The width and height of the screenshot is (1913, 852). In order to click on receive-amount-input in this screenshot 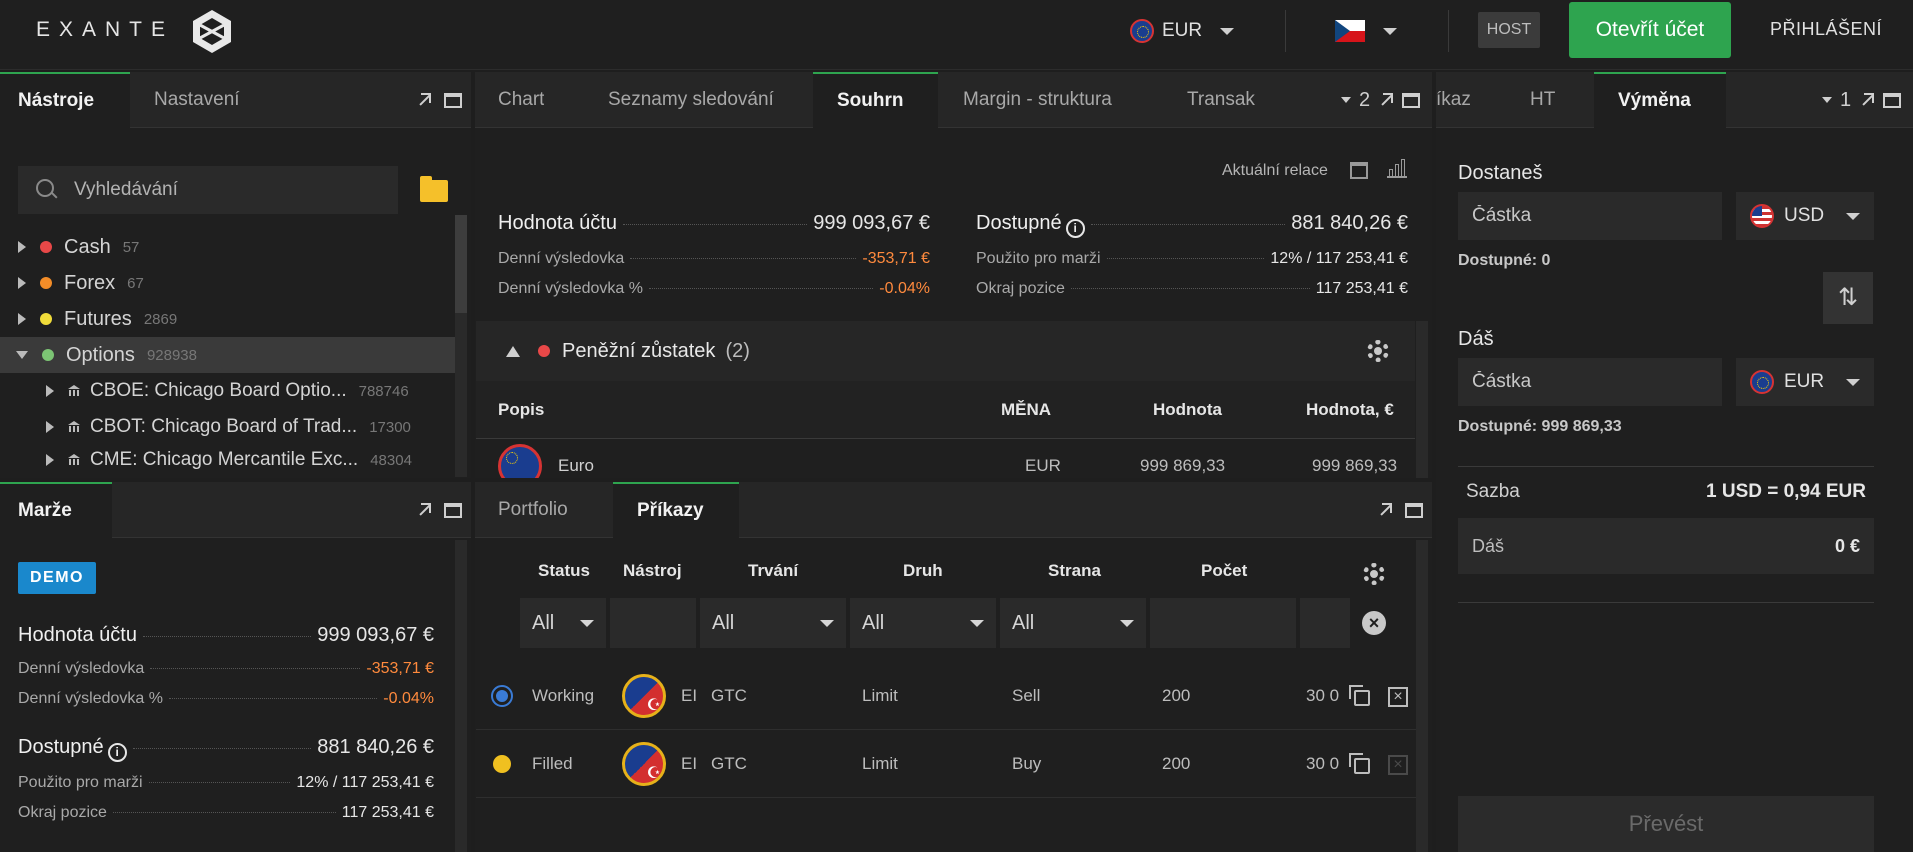, I will do `click(1590, 216)`.